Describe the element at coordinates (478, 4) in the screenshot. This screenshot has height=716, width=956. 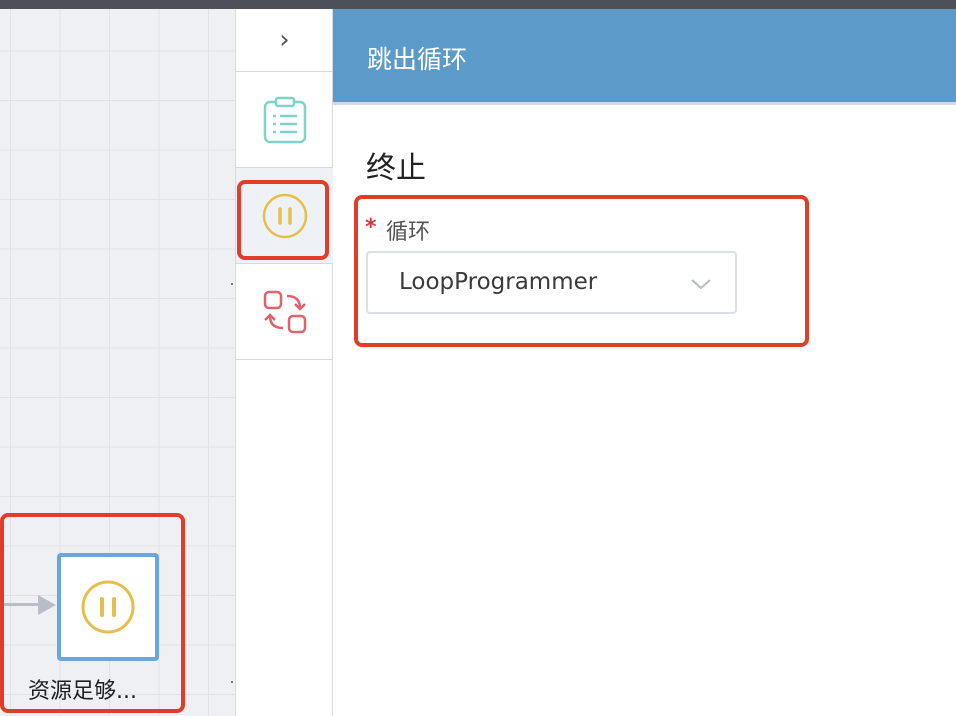
I see `window-top-strip` at that location.